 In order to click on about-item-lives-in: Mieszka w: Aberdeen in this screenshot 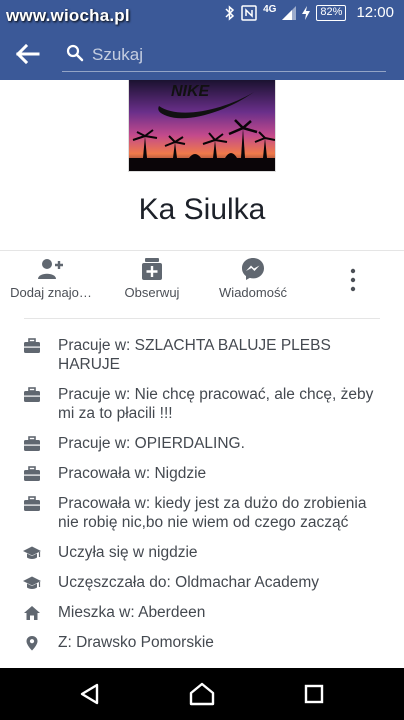, I will do `click(202, 612)`.